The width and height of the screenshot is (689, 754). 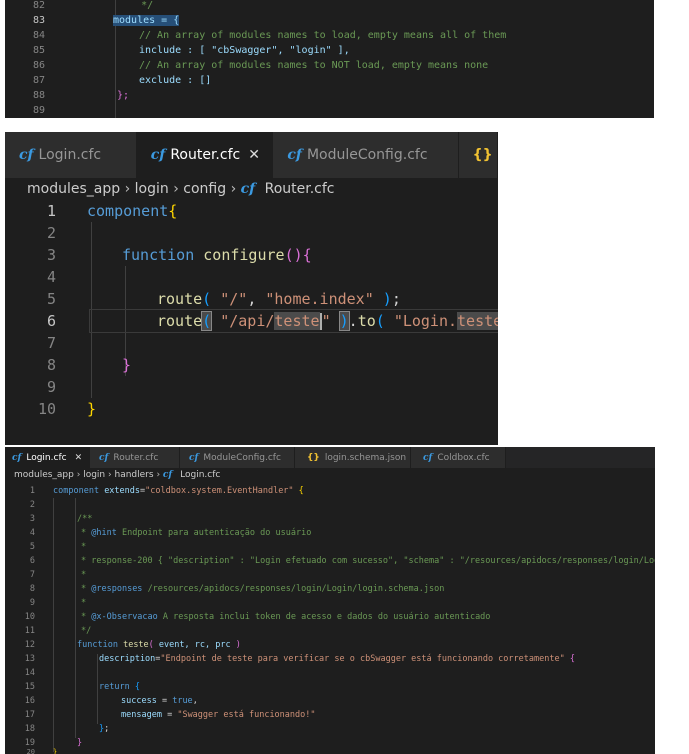 What do you see at coordinates (86, 631) in the screenshot?
I see `code-comment: */` at bounding box center [86, 631].